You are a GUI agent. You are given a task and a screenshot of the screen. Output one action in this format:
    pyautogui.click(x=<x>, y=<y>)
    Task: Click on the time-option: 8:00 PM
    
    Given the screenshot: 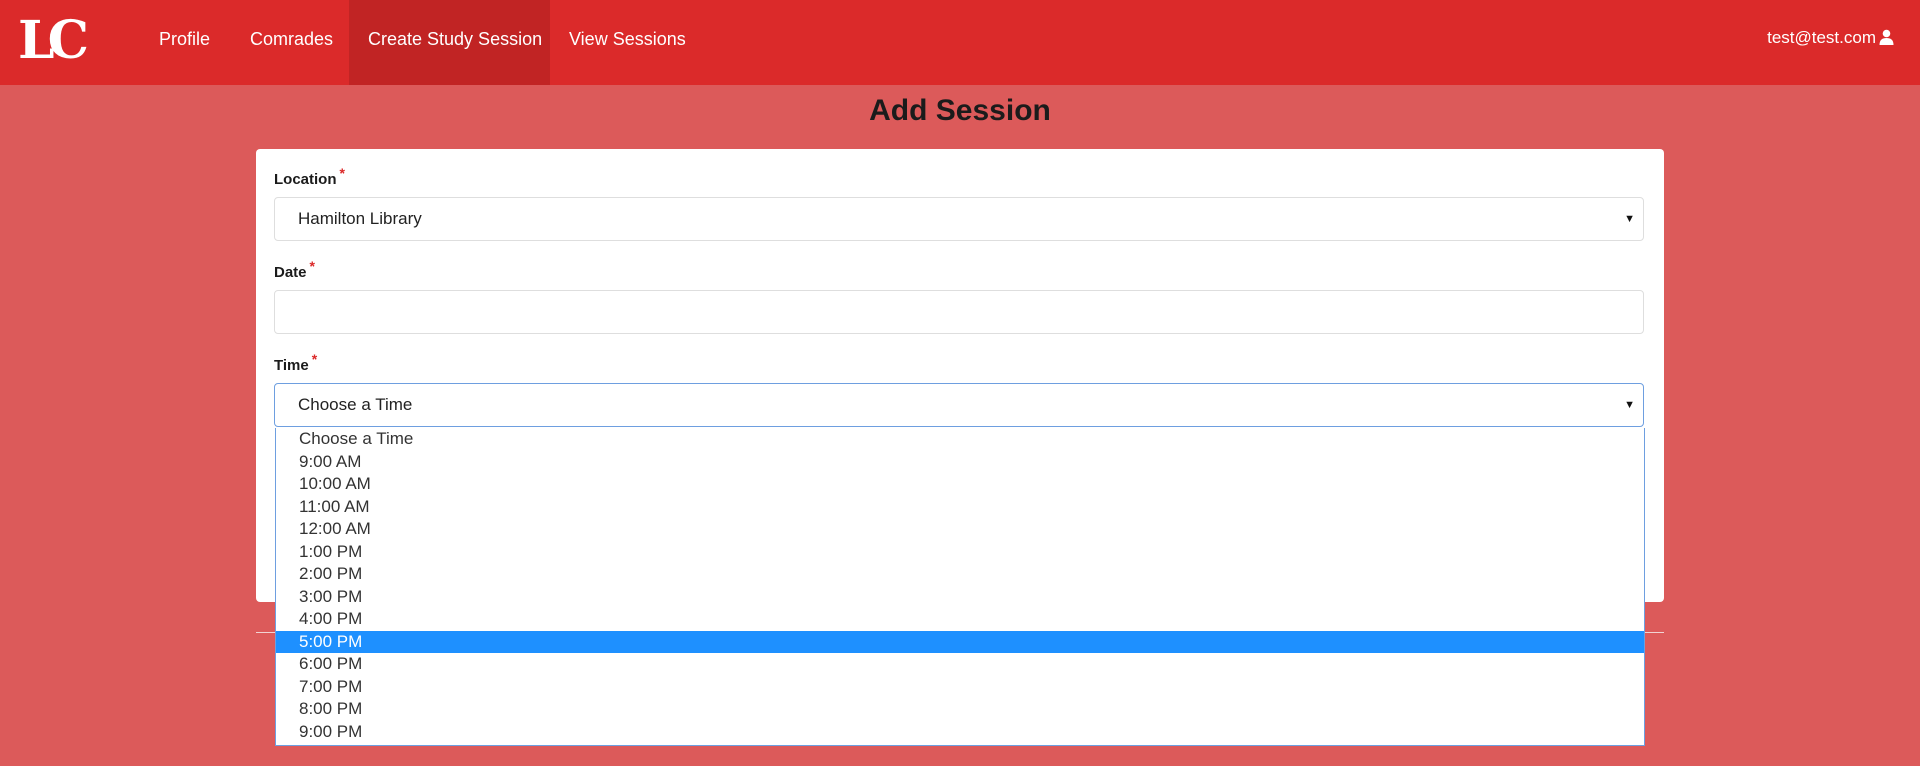 What is the action you would take?
    pyautogui.click(x=960, y=709)
    